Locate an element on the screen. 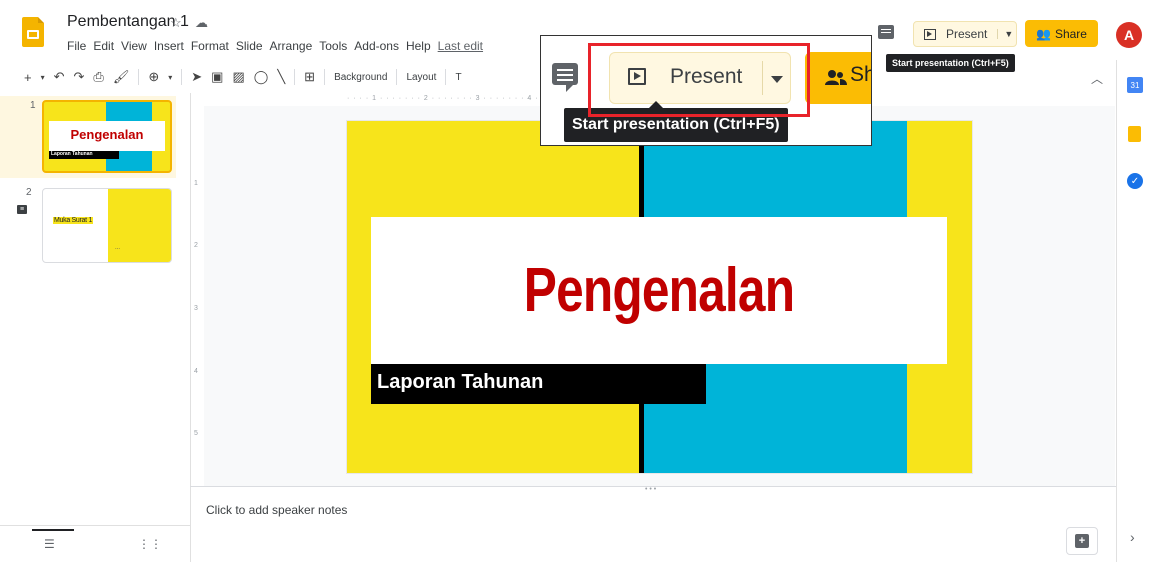  layout-button: Layout is located at coordinates (421, 77).